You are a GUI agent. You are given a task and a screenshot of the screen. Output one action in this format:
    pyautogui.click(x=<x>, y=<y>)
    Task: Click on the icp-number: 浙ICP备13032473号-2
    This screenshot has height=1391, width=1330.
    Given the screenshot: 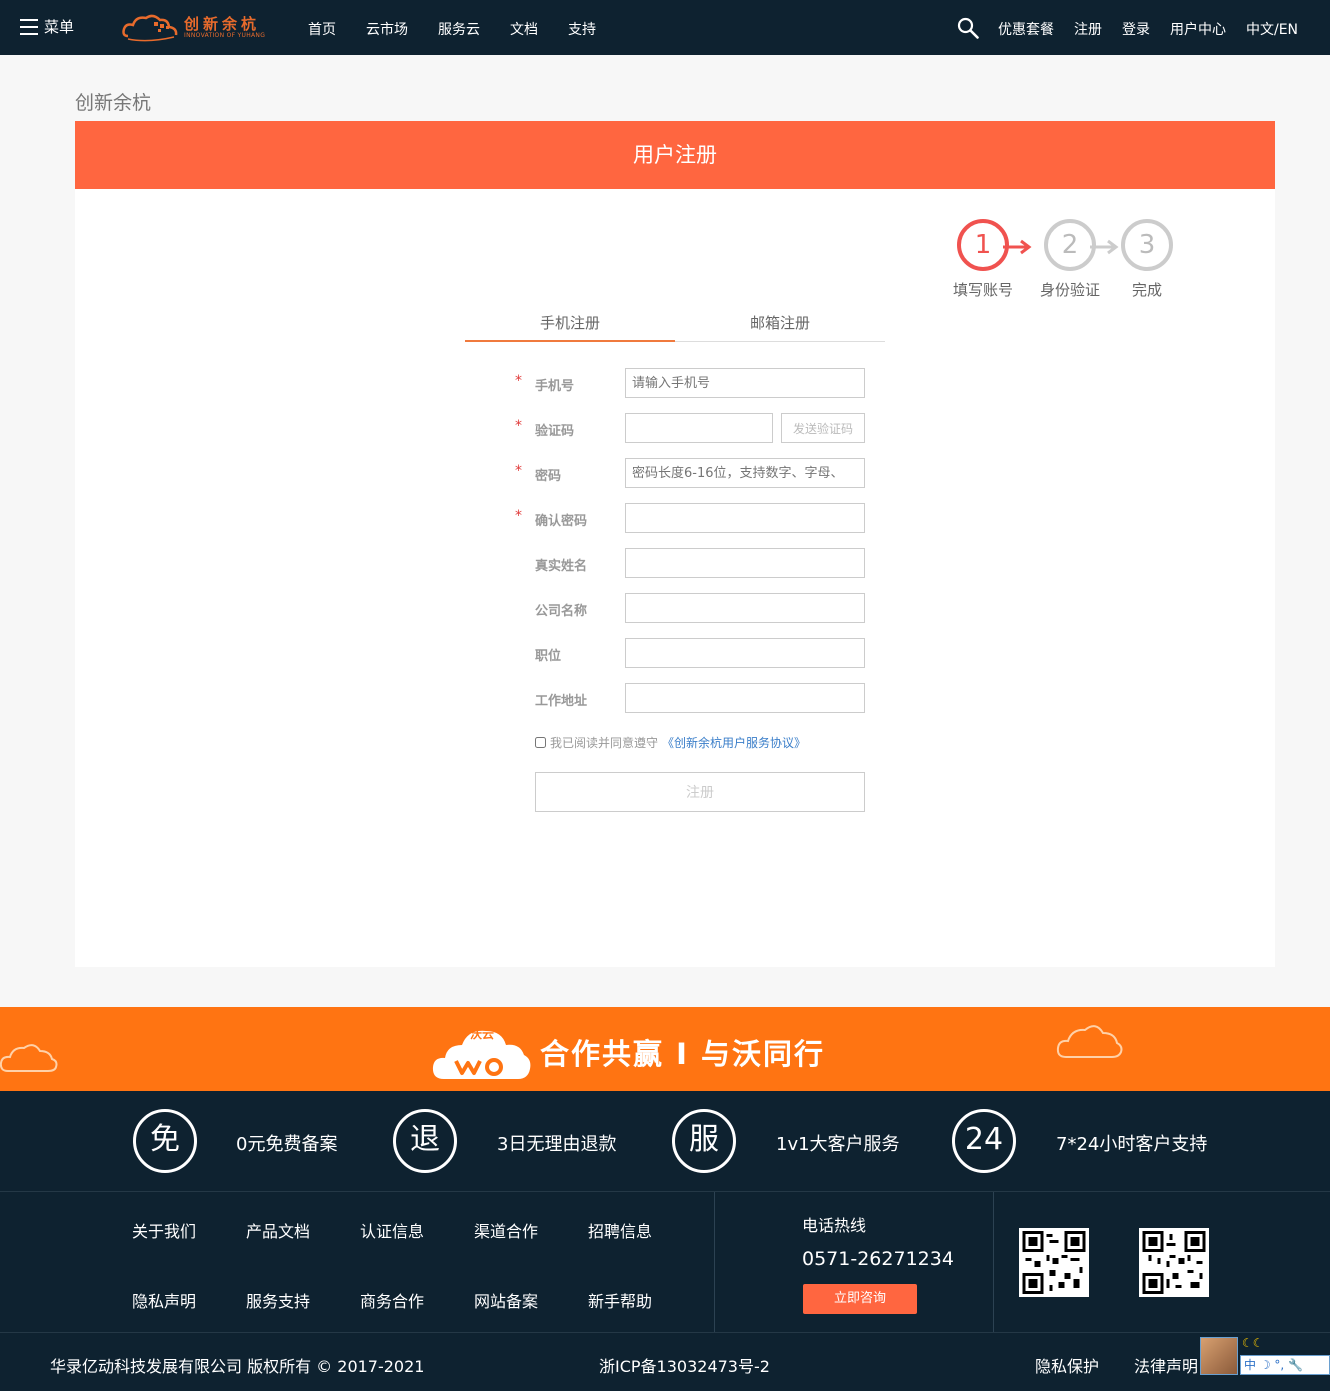 What is the action you would take?
    pyautogui.click(x=684, y=1365)
    